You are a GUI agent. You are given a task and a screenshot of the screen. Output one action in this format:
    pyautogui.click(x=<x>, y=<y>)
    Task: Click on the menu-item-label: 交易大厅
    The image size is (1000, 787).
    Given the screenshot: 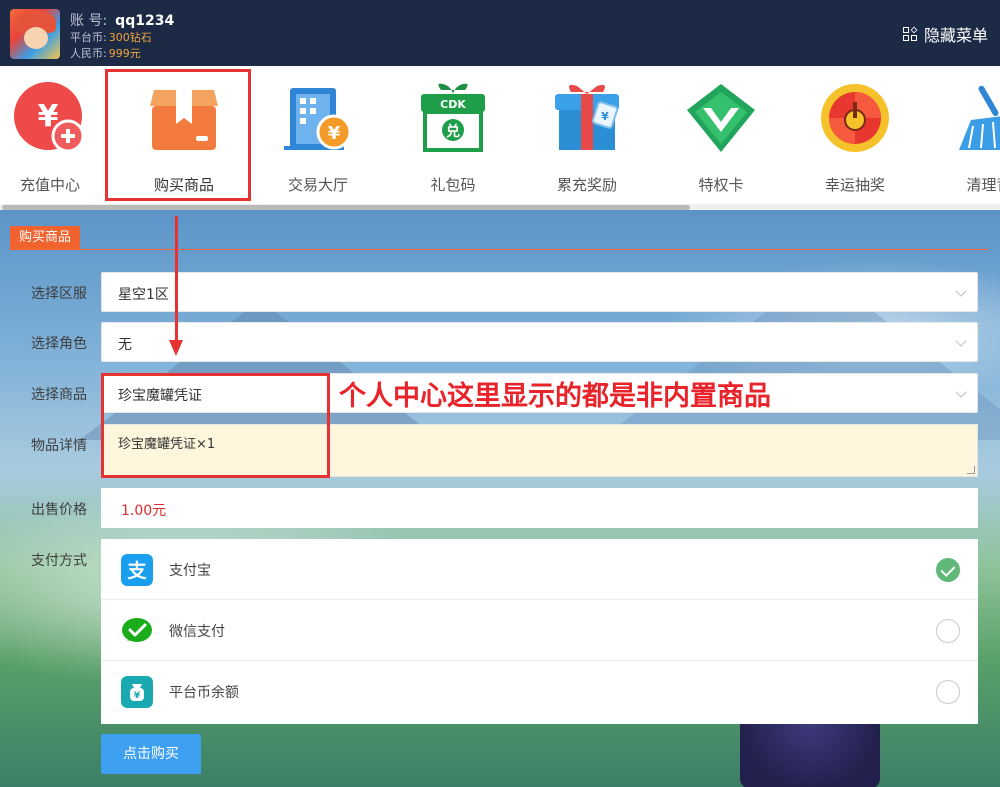 What is the action you would take?
    pyautogui.click(x=317, y=185)
    